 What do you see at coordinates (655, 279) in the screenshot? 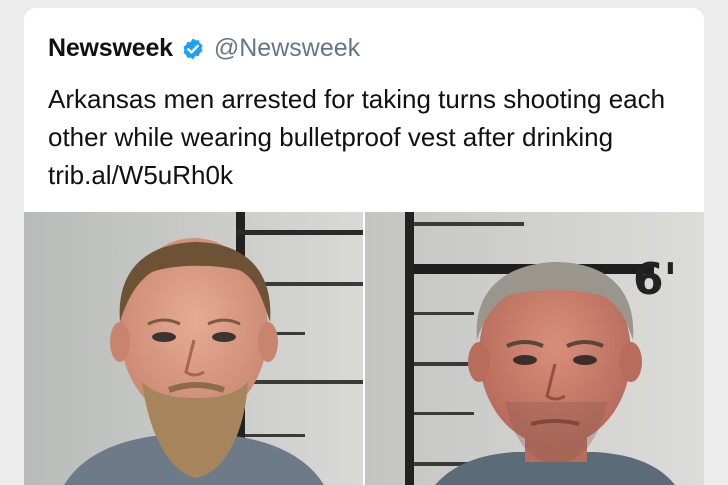
I see `height-marker: 6'` at bounding box center [655, 279].